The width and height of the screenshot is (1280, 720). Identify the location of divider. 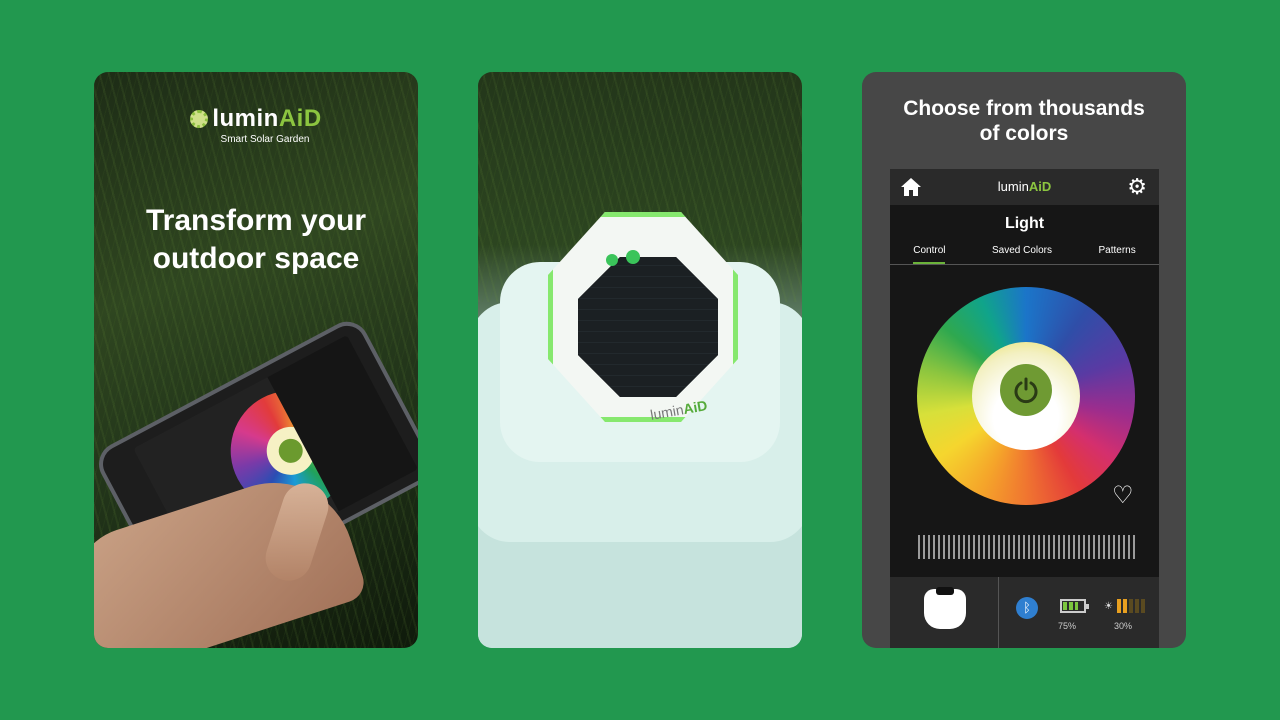
(998, 612).